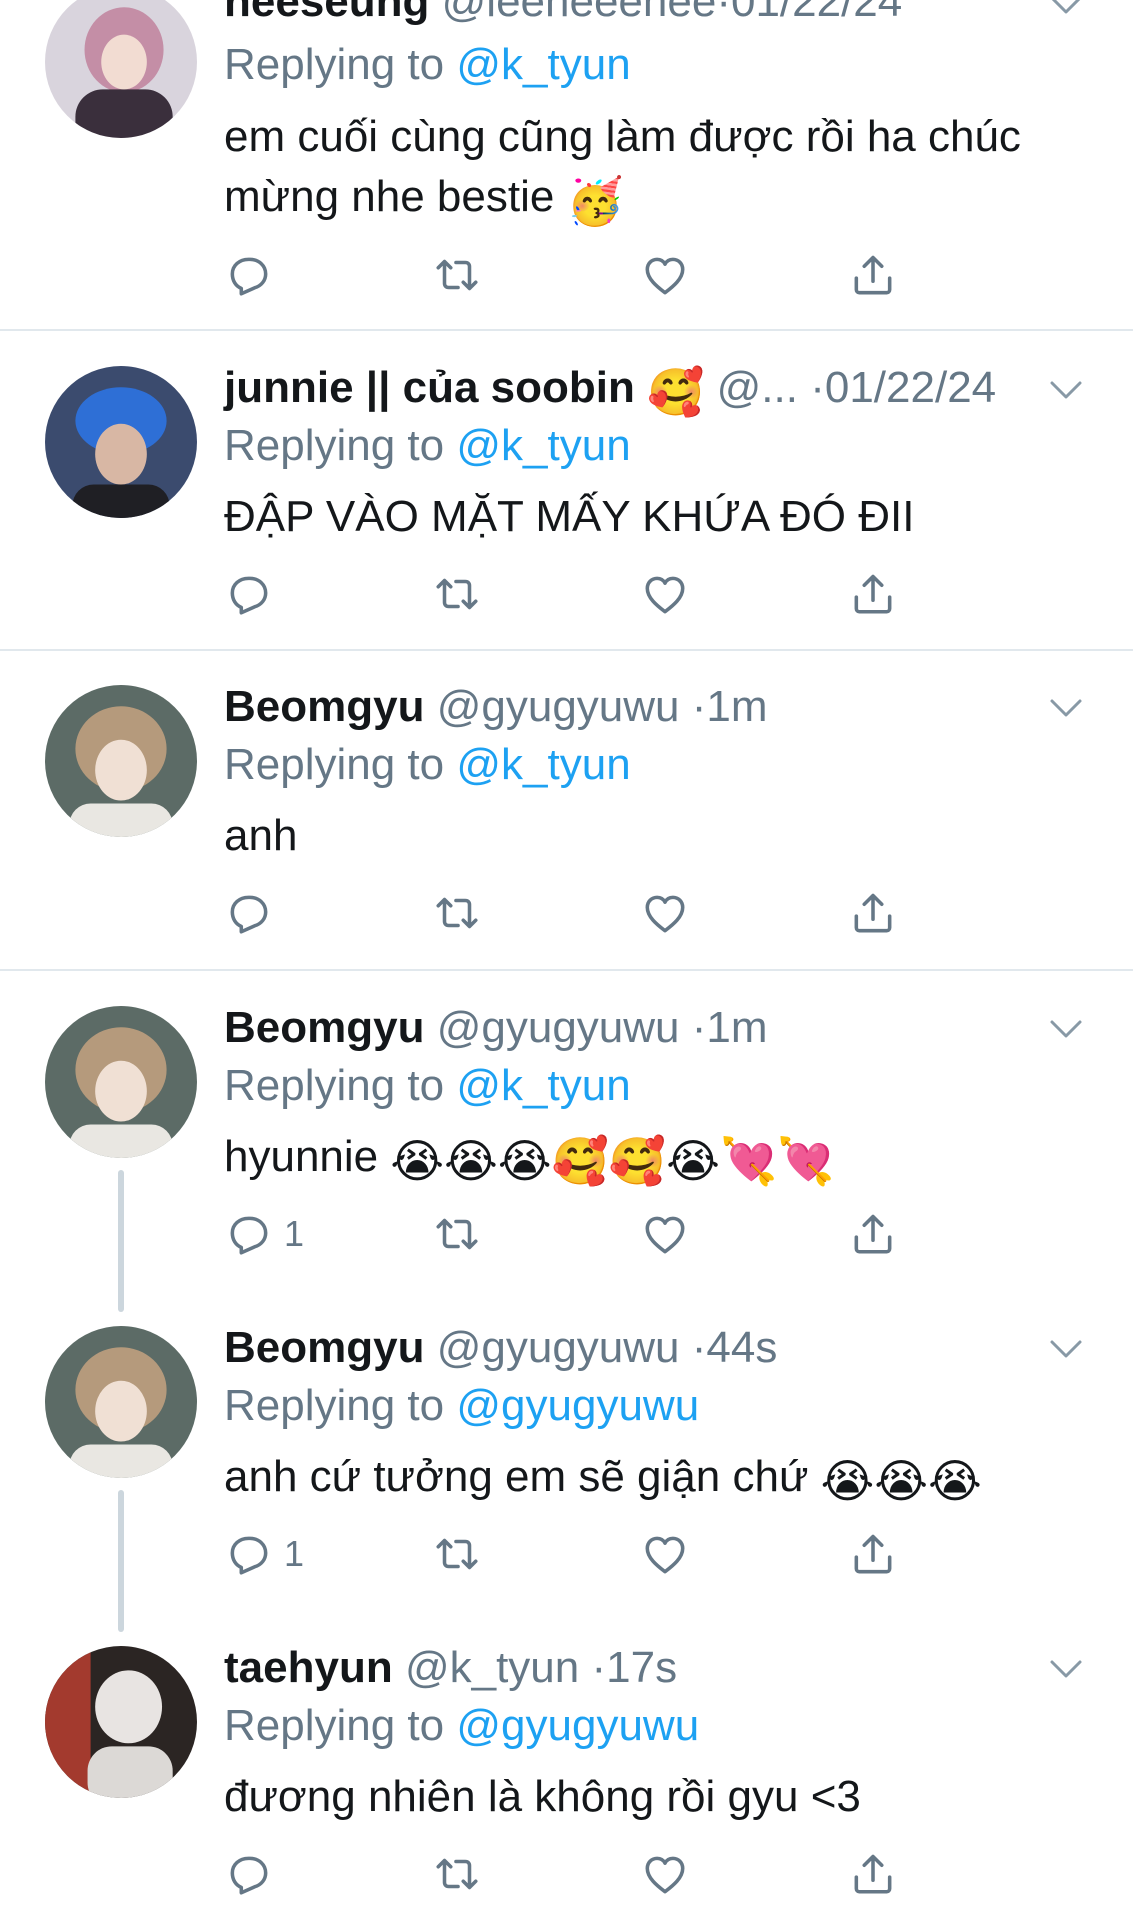  Describe the element at coordinates (654, 1157) in the screenshot. I see `tweet-text: hyunnie 😭😭😭🥰🥰😭💘💘` at that location.